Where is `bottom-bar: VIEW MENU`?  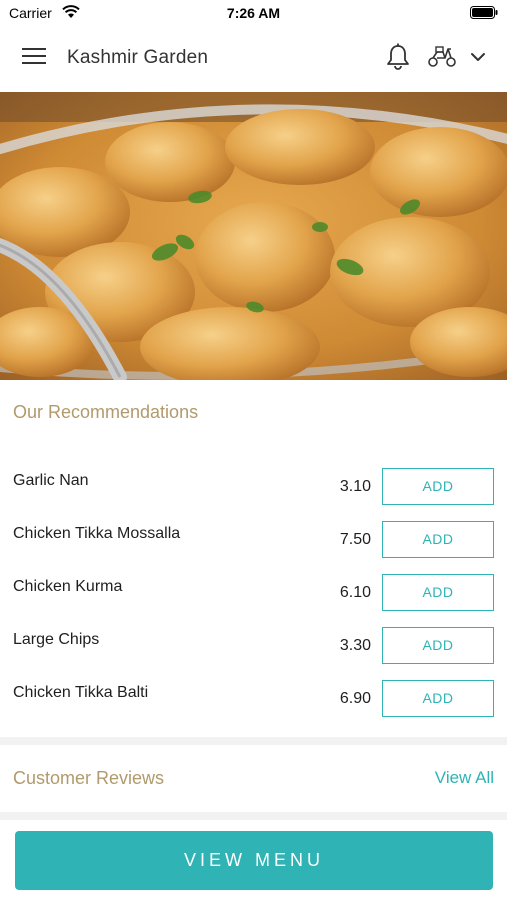
bottom-bar: VIEW MENU is located at coordinates (253, 860).